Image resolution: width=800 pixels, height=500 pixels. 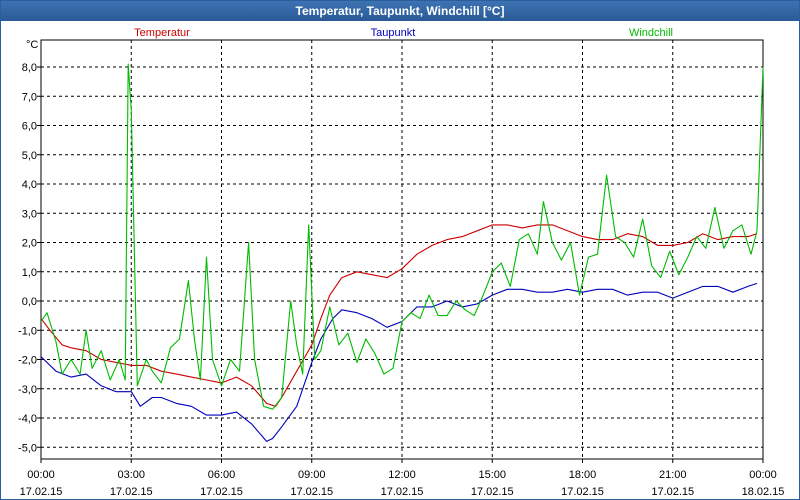 I want to click on x-tick-time-label: 15:00, so click(x=492, y=475).